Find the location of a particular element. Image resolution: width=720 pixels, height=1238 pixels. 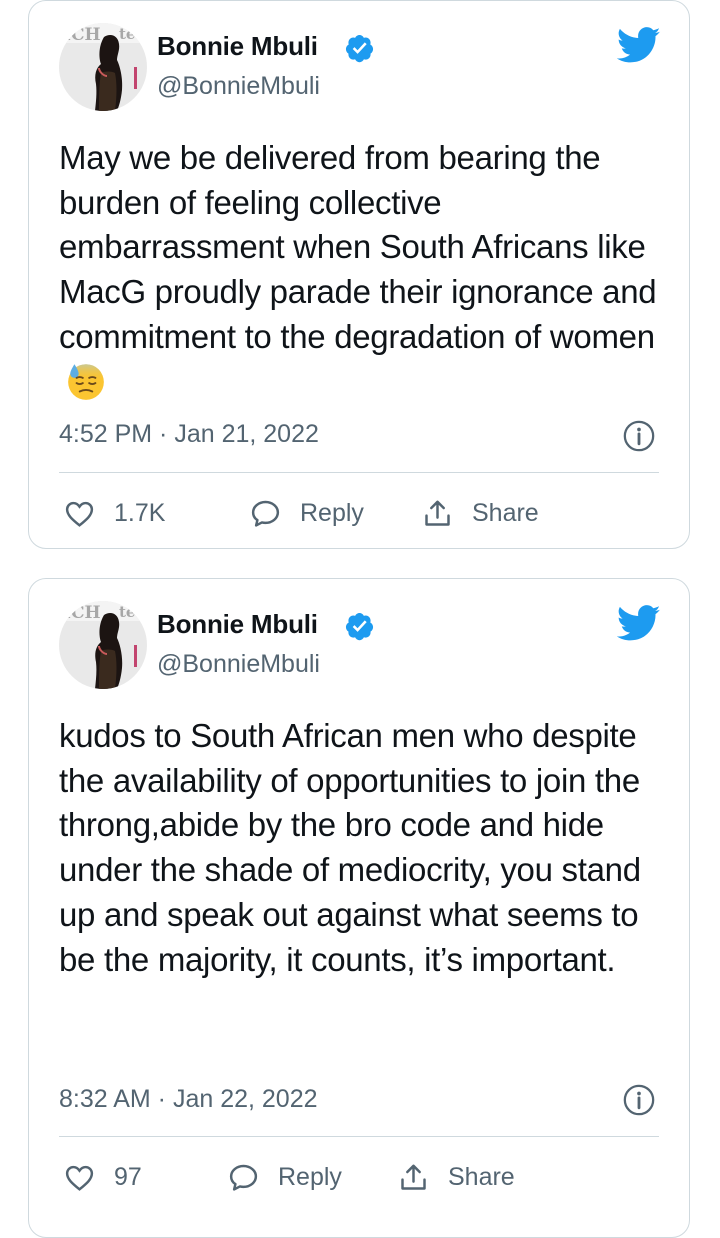

action-bar: 1.7K Reply Share is located at coordinates (361, 513).